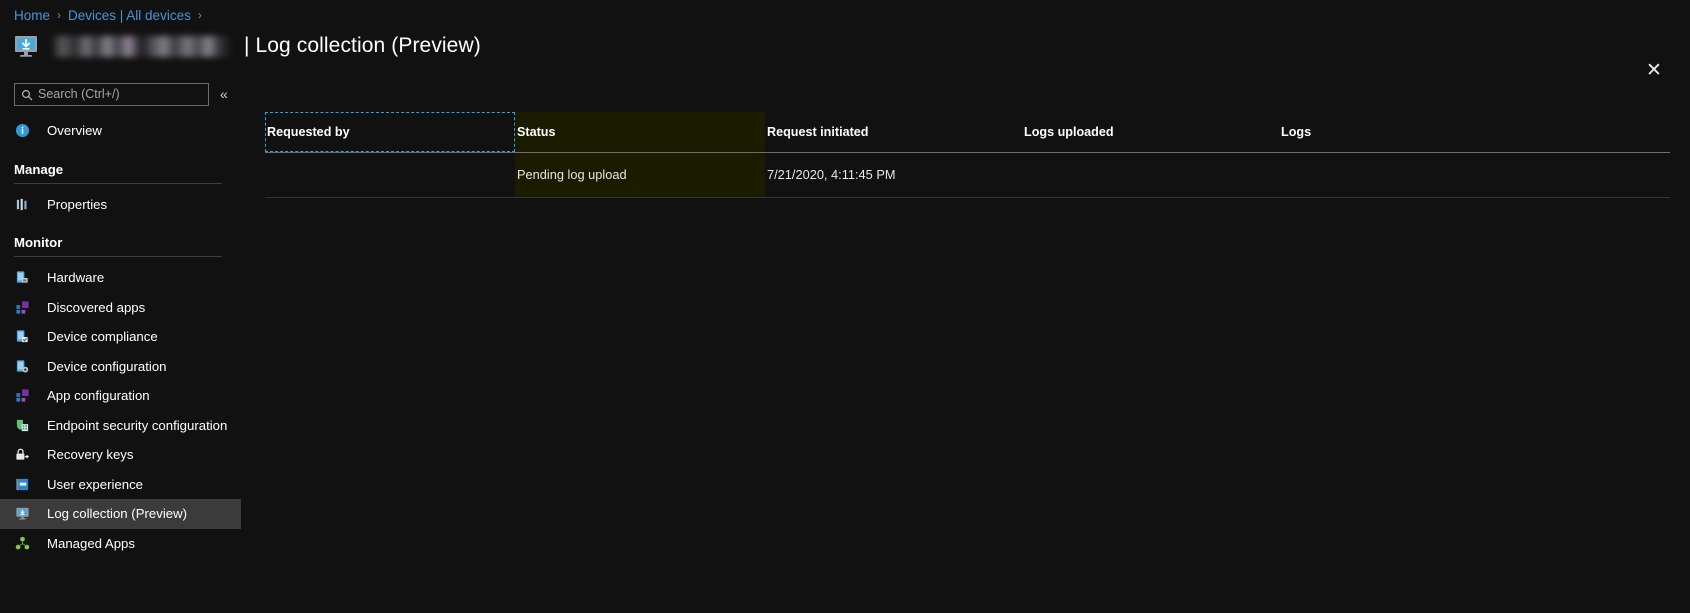  What do you see at coordinates (22, 336) in the screenshot?
I see `device-compliance-icon` at bounding box center [22, 336].